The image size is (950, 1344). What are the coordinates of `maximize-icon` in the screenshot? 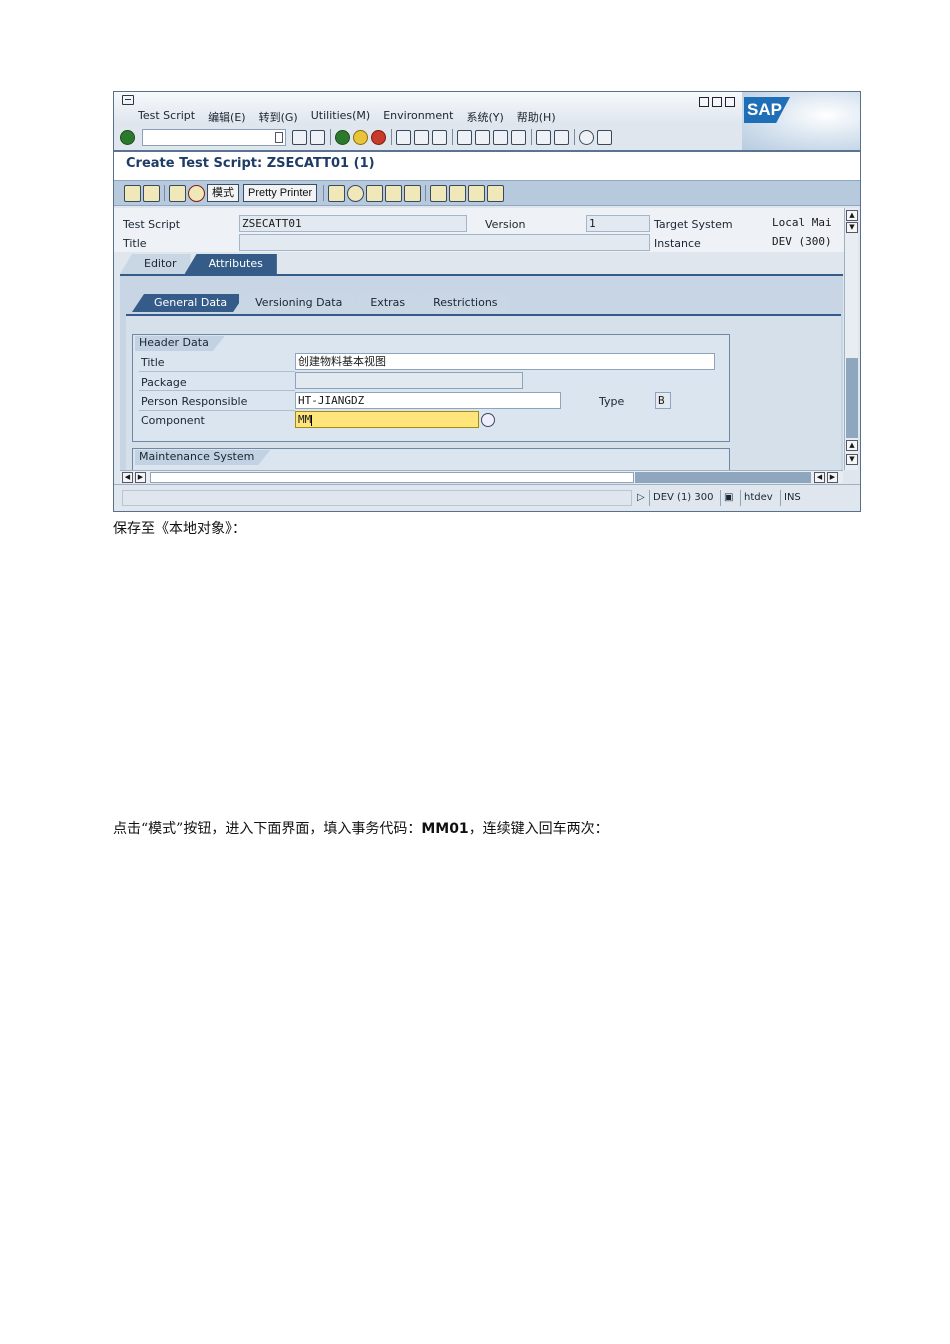 It's located at (717, 102).